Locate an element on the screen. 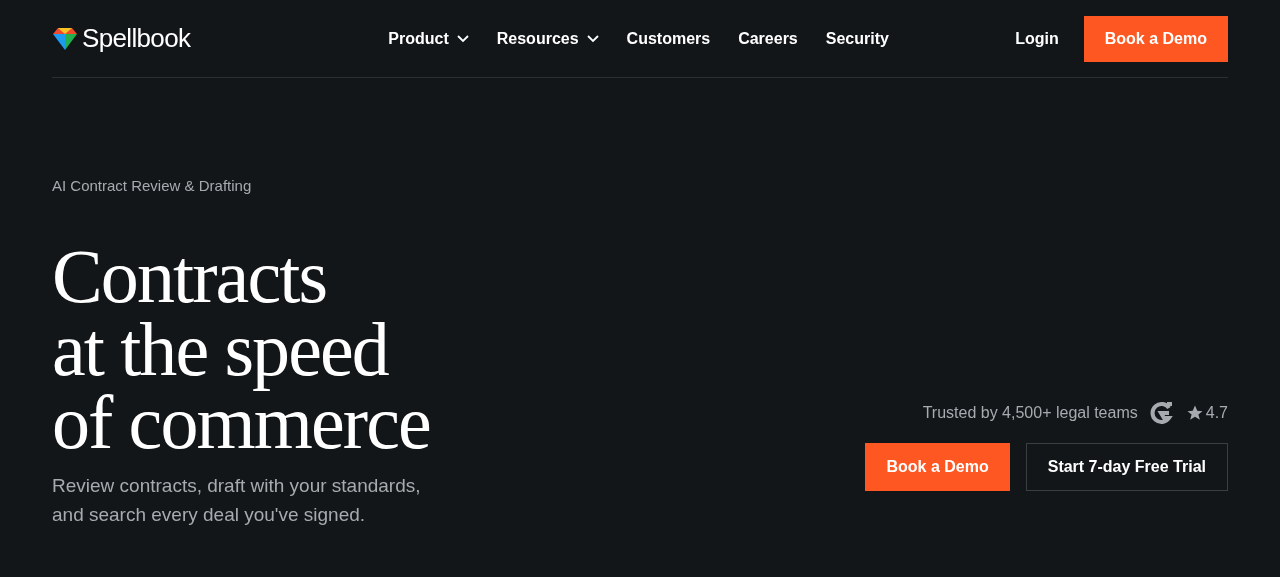  trust-text: Trusted by 4,500+ legal teams is located at coordinates (1030, 412).